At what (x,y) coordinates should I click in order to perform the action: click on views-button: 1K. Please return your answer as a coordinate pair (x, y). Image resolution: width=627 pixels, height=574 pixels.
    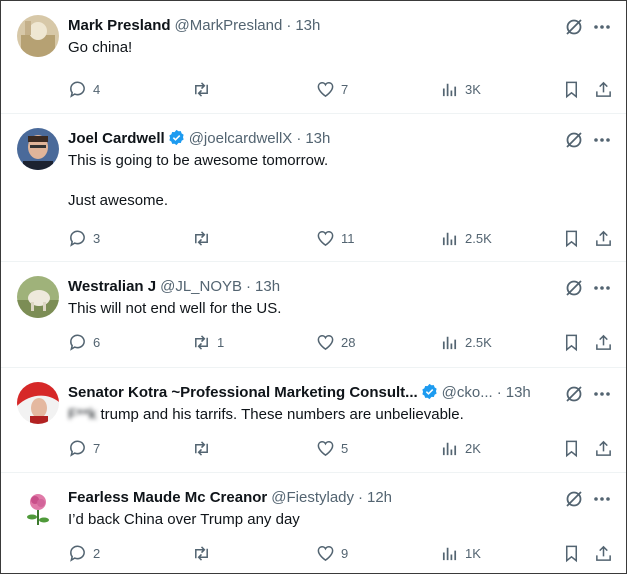
    Looking at the image, I should click on (460, 553).